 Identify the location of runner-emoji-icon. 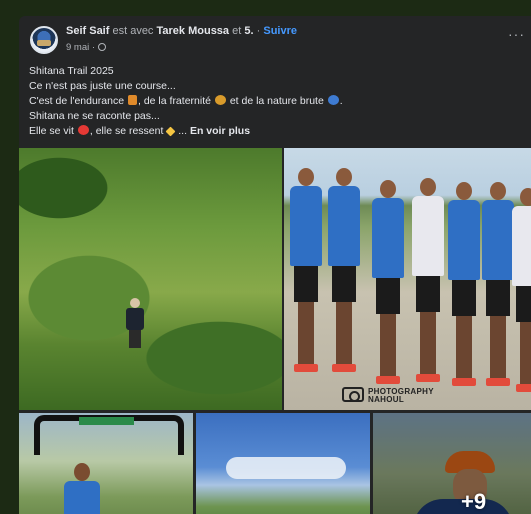
(132, 100).